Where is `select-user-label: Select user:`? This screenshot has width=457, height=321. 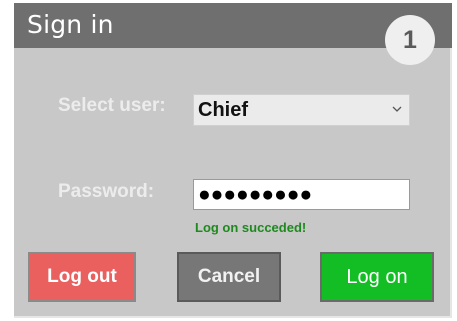
select-user-label: Select user: is located at coordinates (112, 105).